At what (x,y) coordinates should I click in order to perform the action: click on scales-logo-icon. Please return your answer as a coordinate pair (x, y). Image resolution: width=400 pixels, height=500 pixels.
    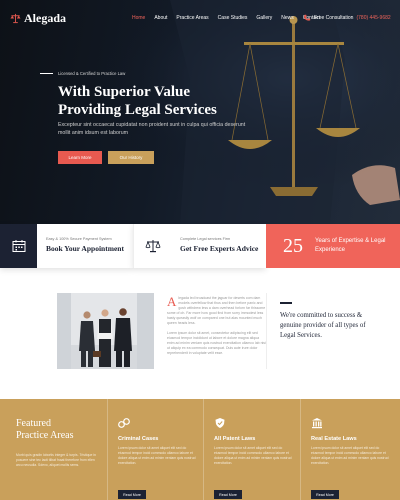
    Looking at the image, I should click on (15, 18).